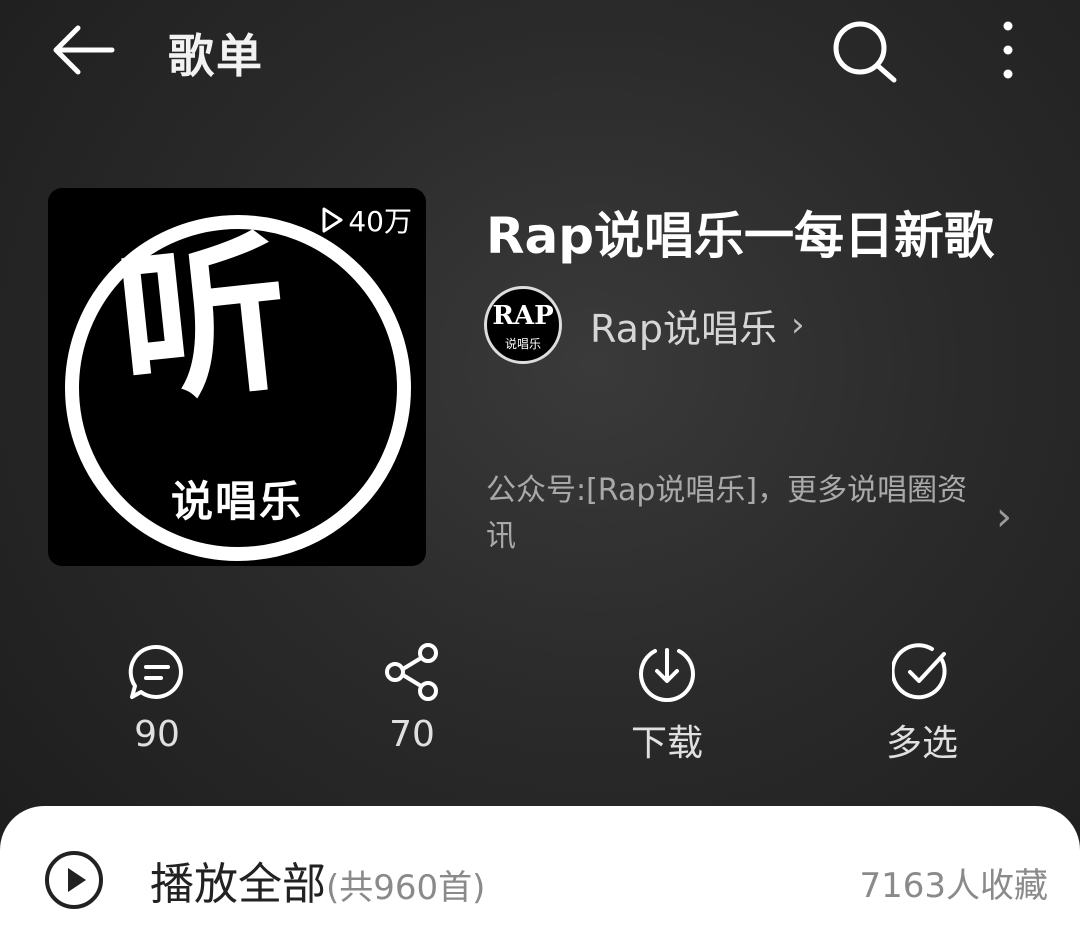 The image size is (1080, 946). What do you see at coordinates (216, 56) in the screenshot?
I see `page-title: 歌单` at bounding box center [216, 56].